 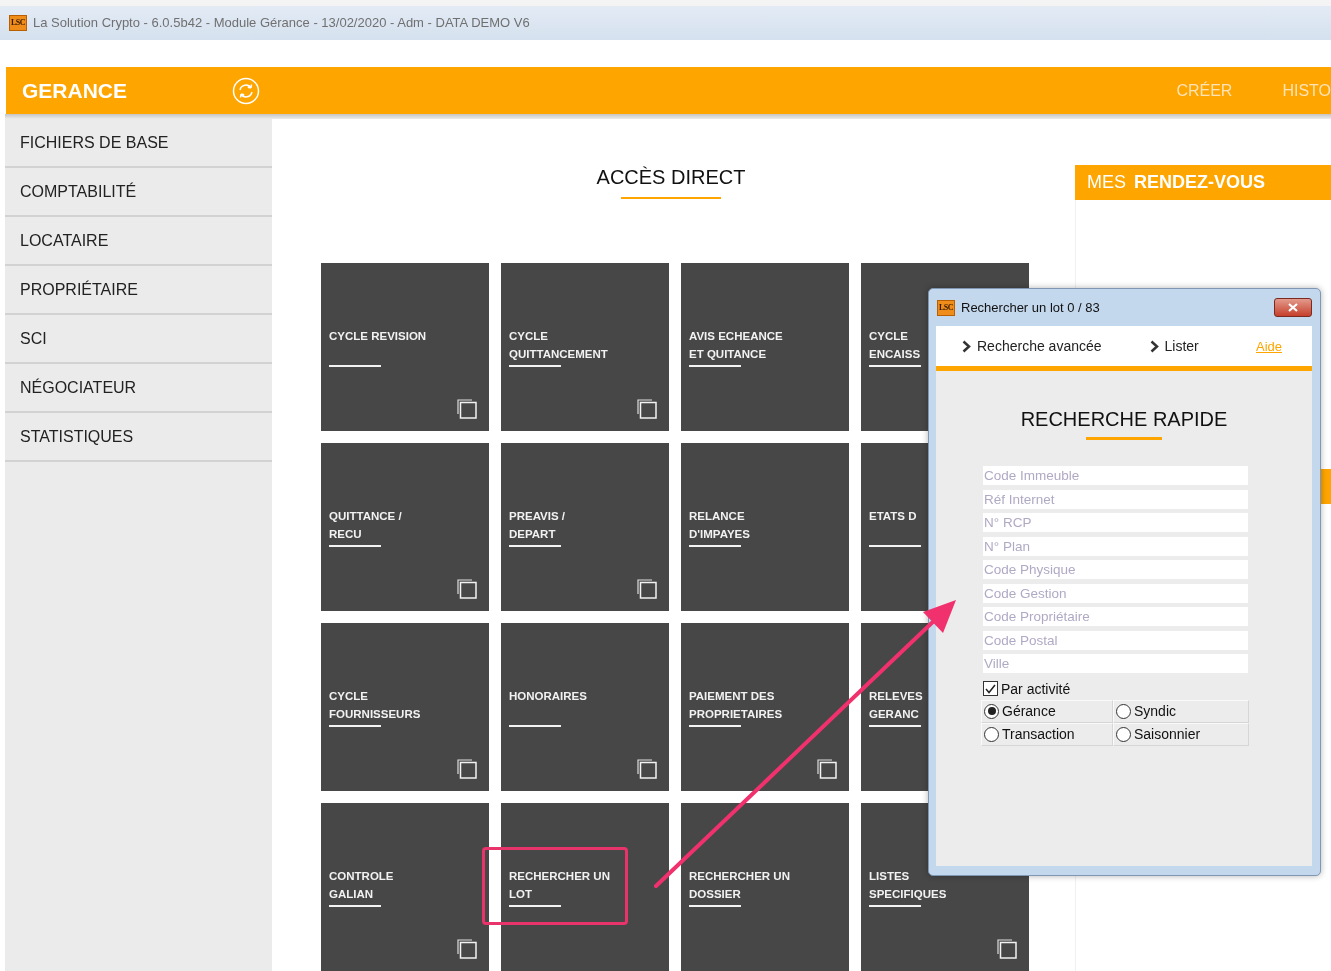 What do you see at coordinates (74, 90) in the screenshot?
I see `module-title: GERANCE` at bounding box center [74, 90].